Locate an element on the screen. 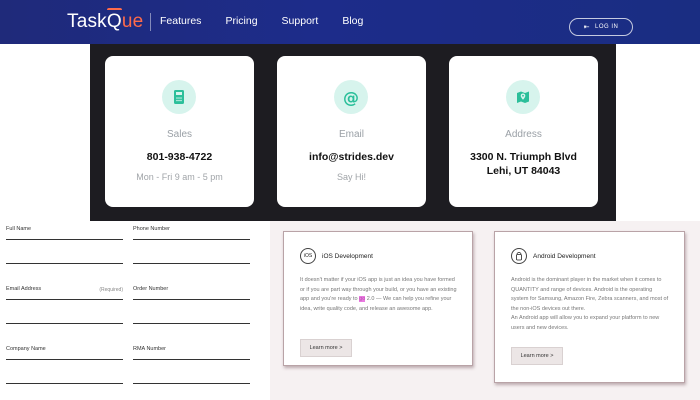 The height and width of the screenshot is (400, 700). field-label: Phone Number is located at coordinates (151, 229).